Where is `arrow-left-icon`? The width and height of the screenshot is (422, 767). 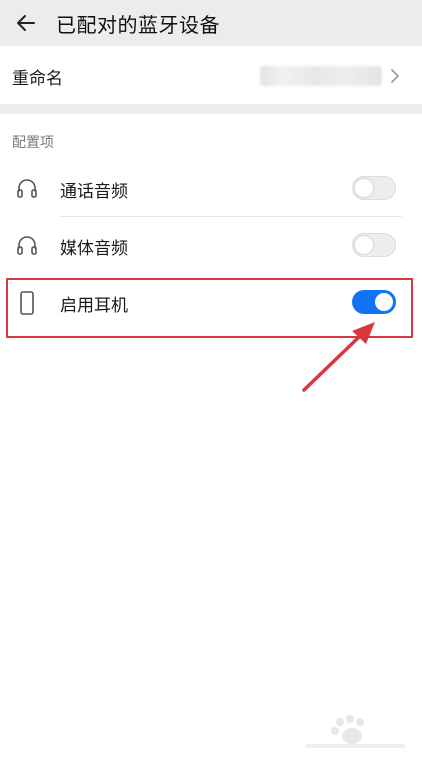
arrow-left-icon is located at coordinates (26, 23).